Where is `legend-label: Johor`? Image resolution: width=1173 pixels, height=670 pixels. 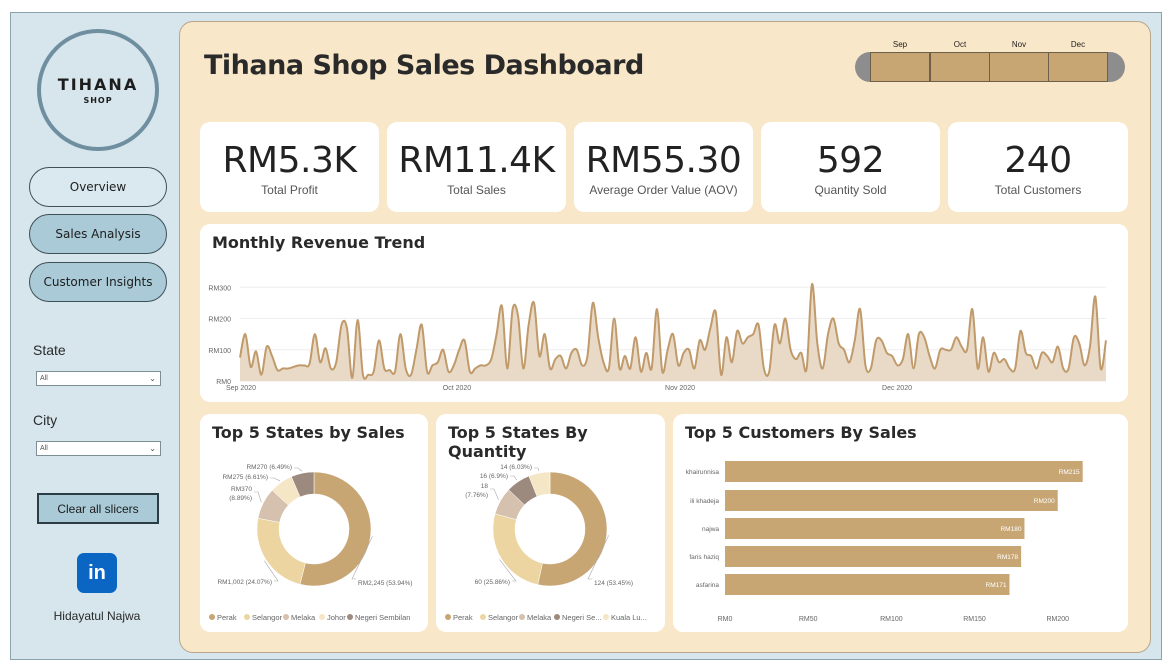
legend-label: Johor is located at coordinates (336, 617).